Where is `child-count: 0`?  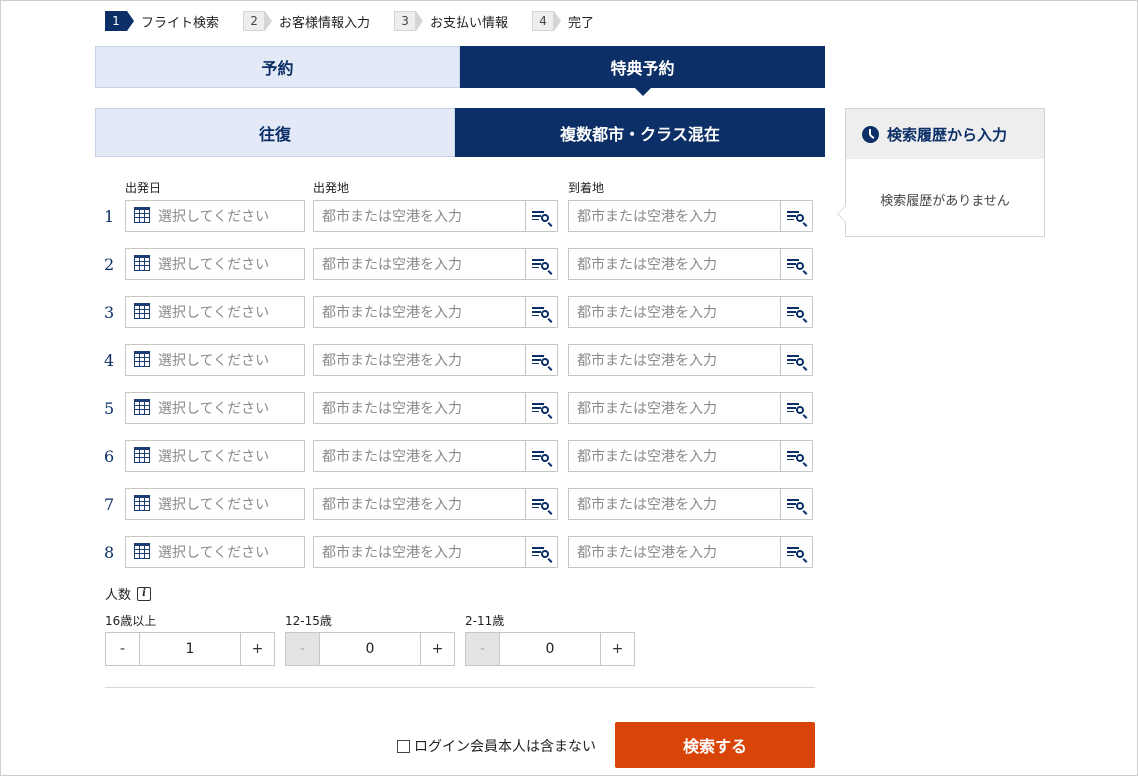
child-count: 0 is located at coordinates (550, 649).